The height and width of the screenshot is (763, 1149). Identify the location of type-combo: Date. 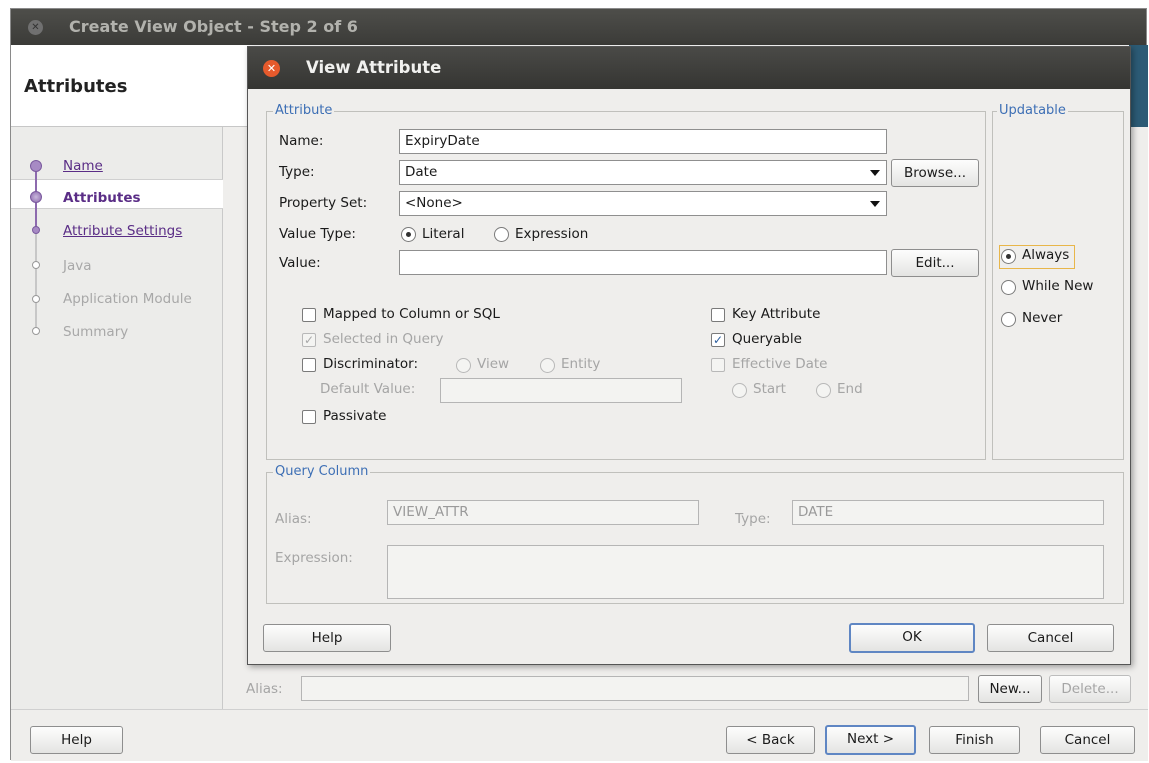
(643, 172).